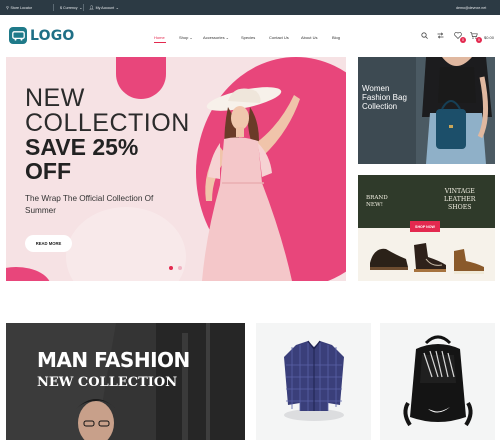  I want to click on banner-bag-title: Women Fashion Bag Collection, so click(384, 97).